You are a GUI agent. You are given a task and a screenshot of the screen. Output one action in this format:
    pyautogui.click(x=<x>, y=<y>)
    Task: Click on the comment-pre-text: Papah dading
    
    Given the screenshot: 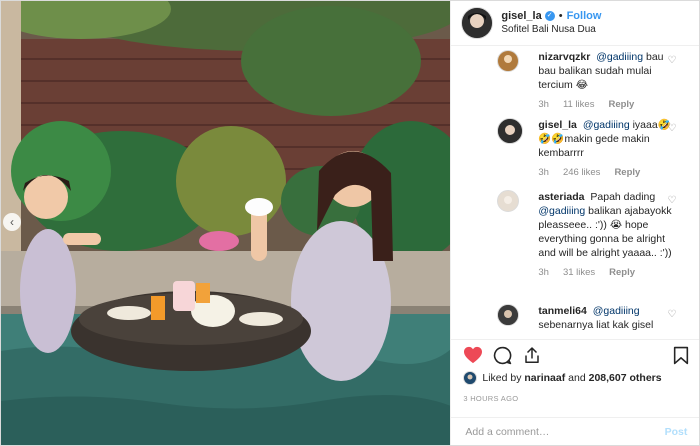 What is the action you would take?
    pyautogui.click(x=623, y=197)
    